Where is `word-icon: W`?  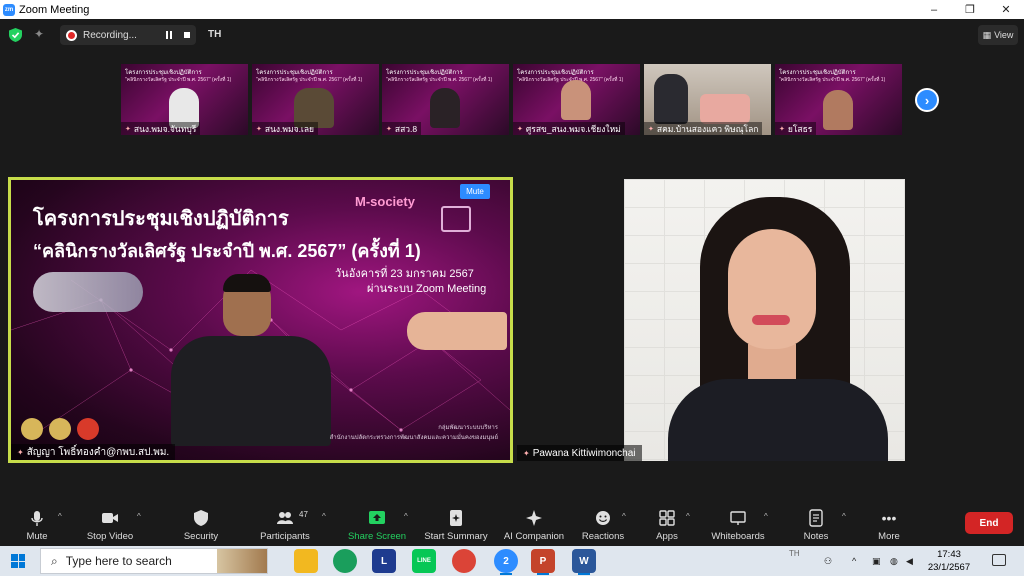
word-icon: W is located at coordinates (584, 562).